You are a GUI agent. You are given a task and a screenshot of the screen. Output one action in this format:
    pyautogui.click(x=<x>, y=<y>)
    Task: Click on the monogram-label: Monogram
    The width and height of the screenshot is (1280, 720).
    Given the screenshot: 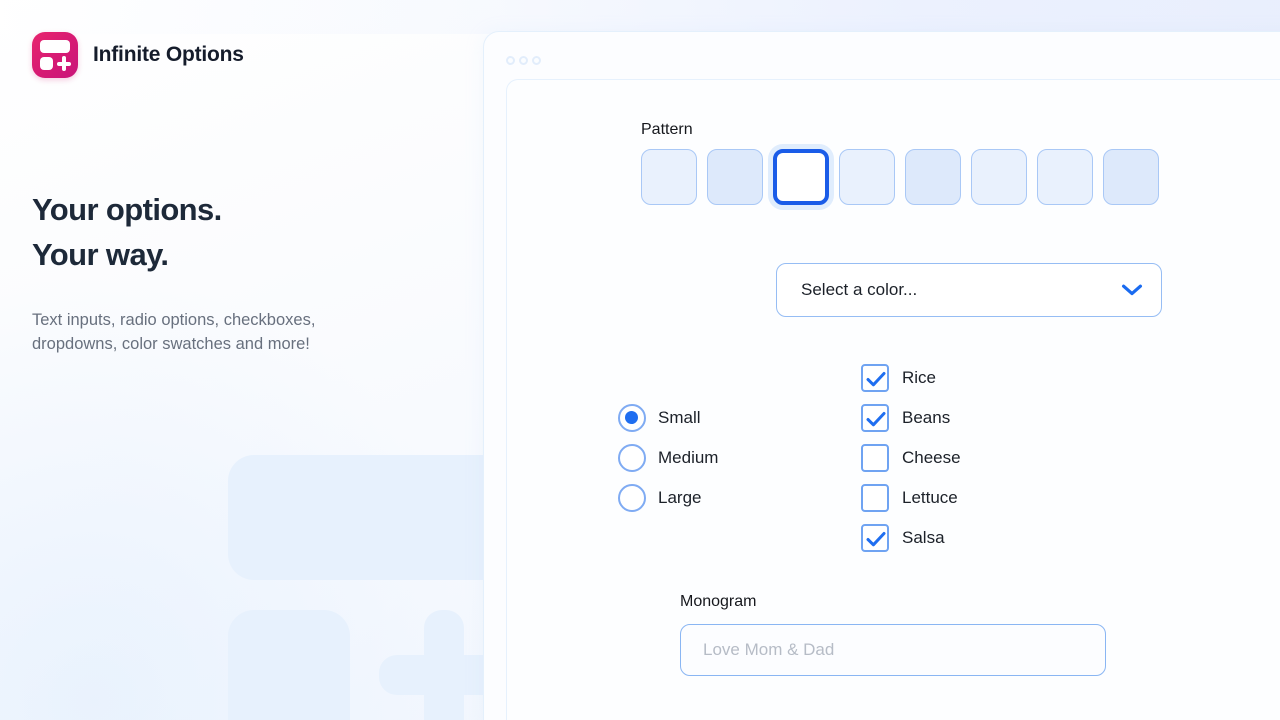 What is the action you would take?
    pyautogui.click(x=718, y=601)
    